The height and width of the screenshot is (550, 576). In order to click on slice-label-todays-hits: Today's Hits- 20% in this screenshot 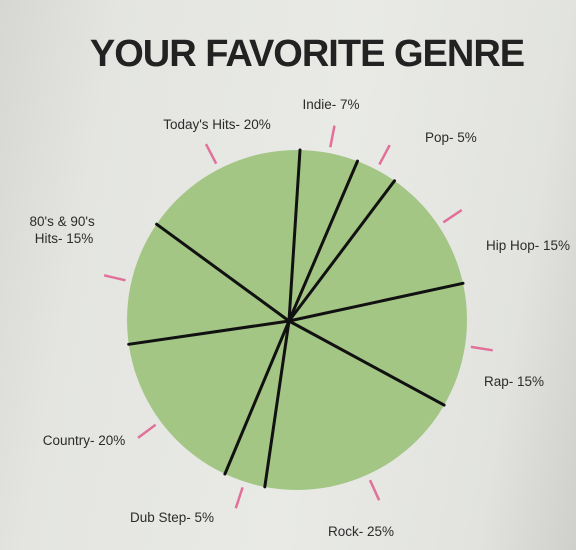, I will do `click(217, 124)`.